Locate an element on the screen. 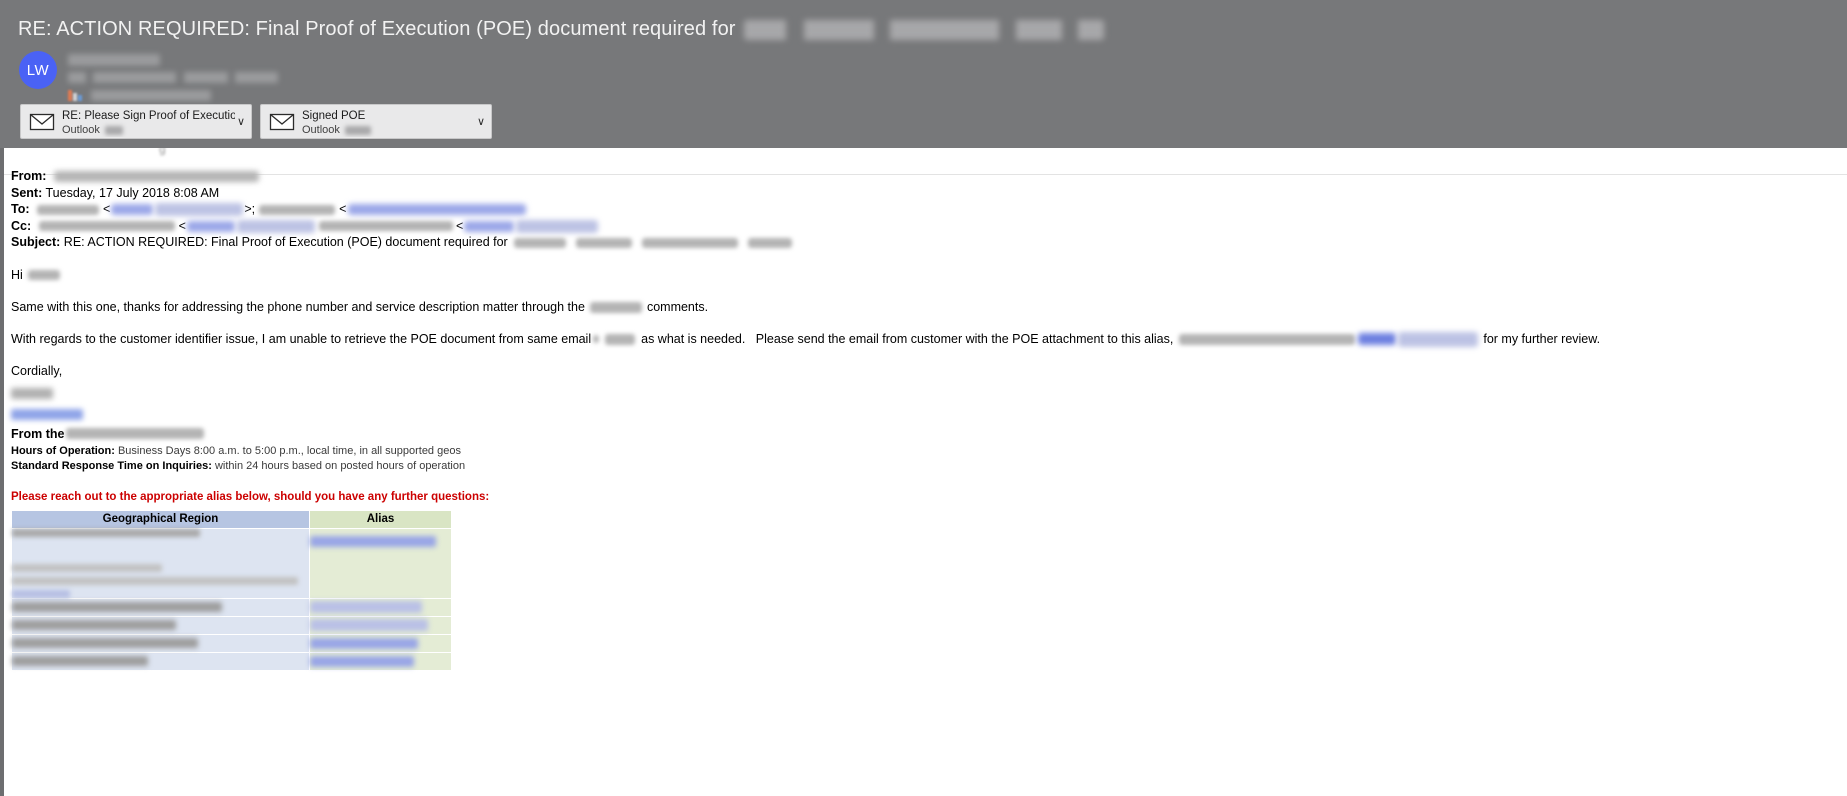 Image resolution: width=1847 pixels, height=796 pixels. header-to: To: < >; < is located at coordinates (921, 209).